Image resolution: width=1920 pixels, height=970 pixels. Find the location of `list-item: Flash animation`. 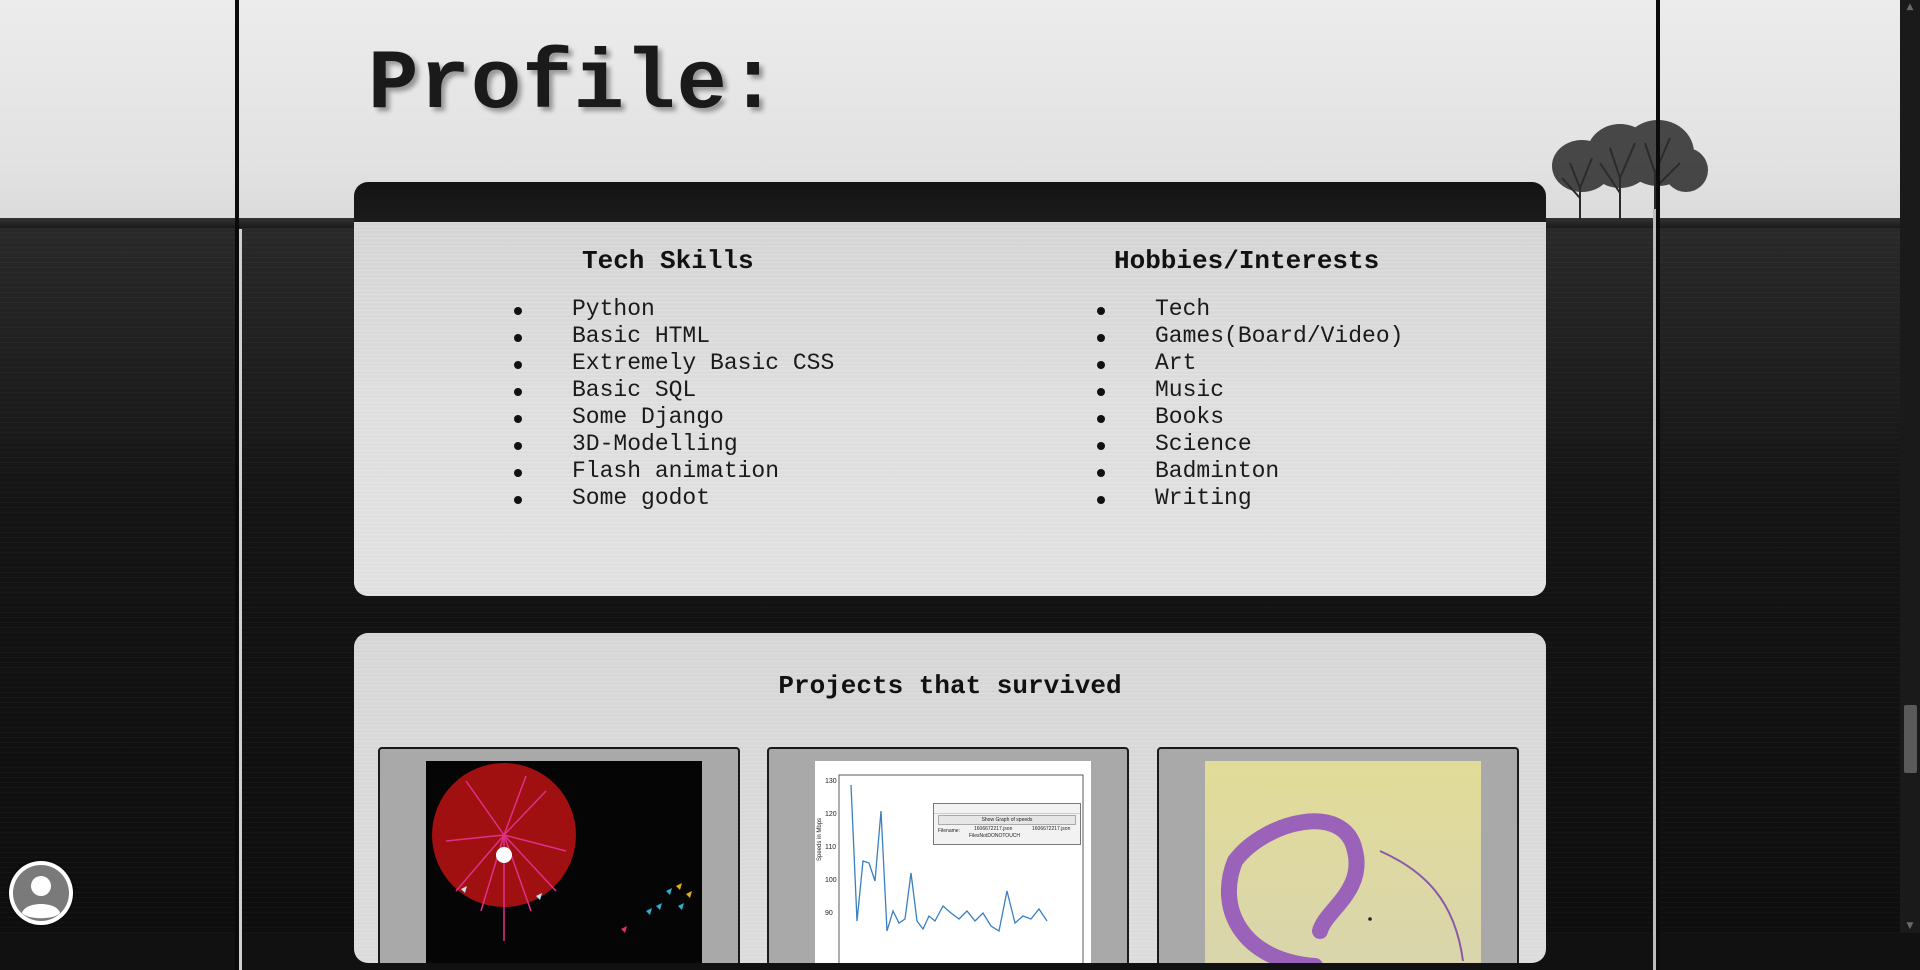

list-item: Flash animation is located at coordinates (674, 471).